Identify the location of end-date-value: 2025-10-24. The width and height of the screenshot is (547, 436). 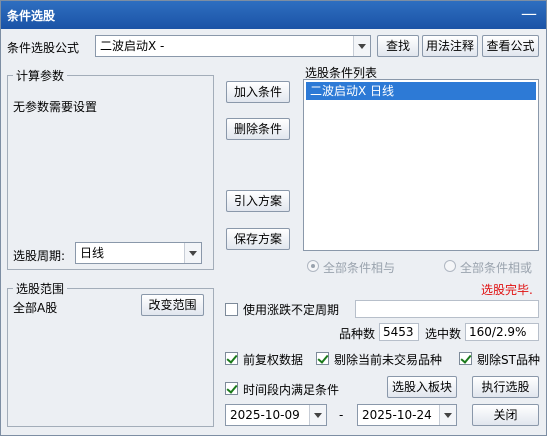
(397, 415).